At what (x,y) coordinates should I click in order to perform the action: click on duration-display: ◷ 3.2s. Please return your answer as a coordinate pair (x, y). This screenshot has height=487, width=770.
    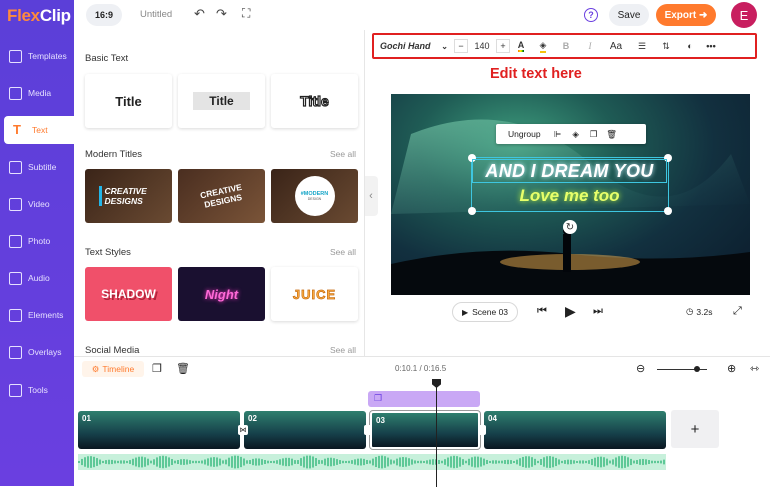
    Looking at the image, I should click on (699, 311).